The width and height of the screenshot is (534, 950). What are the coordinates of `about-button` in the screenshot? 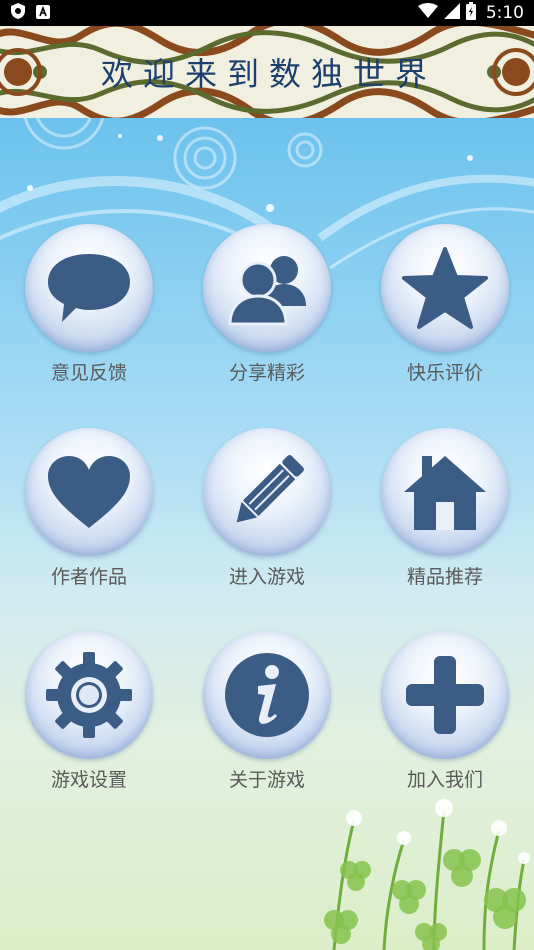 It's located at (267, 695).